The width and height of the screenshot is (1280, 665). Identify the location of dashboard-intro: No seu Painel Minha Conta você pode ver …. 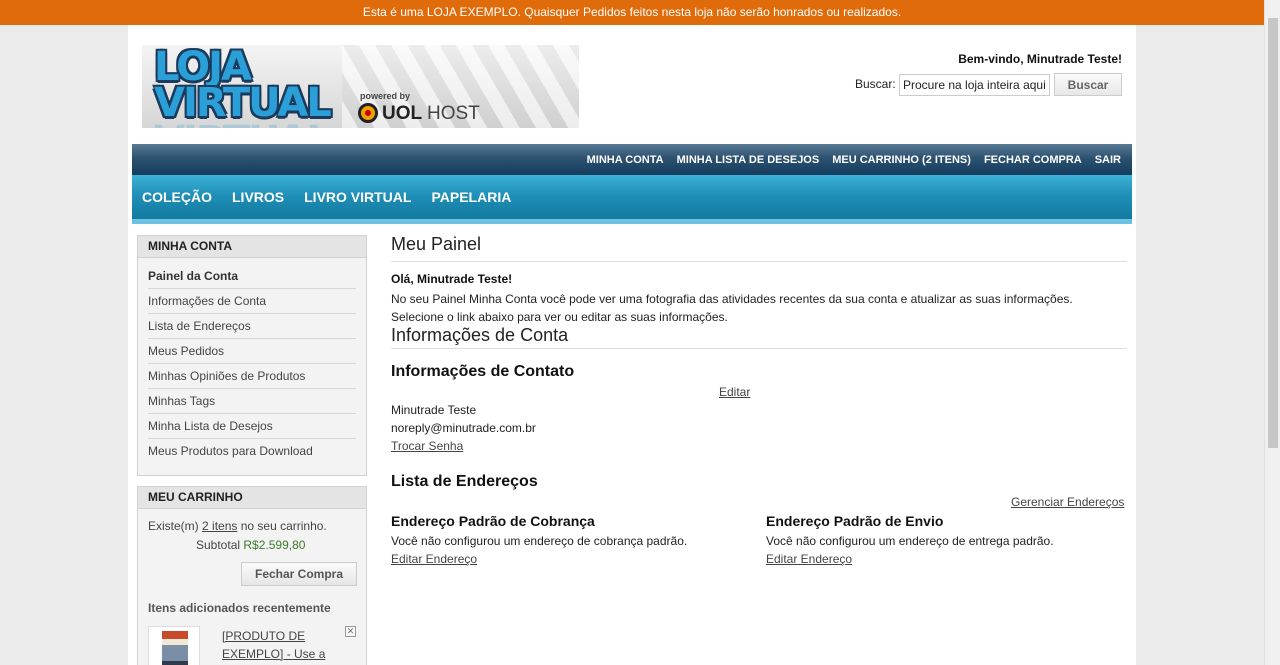
(732, 308).